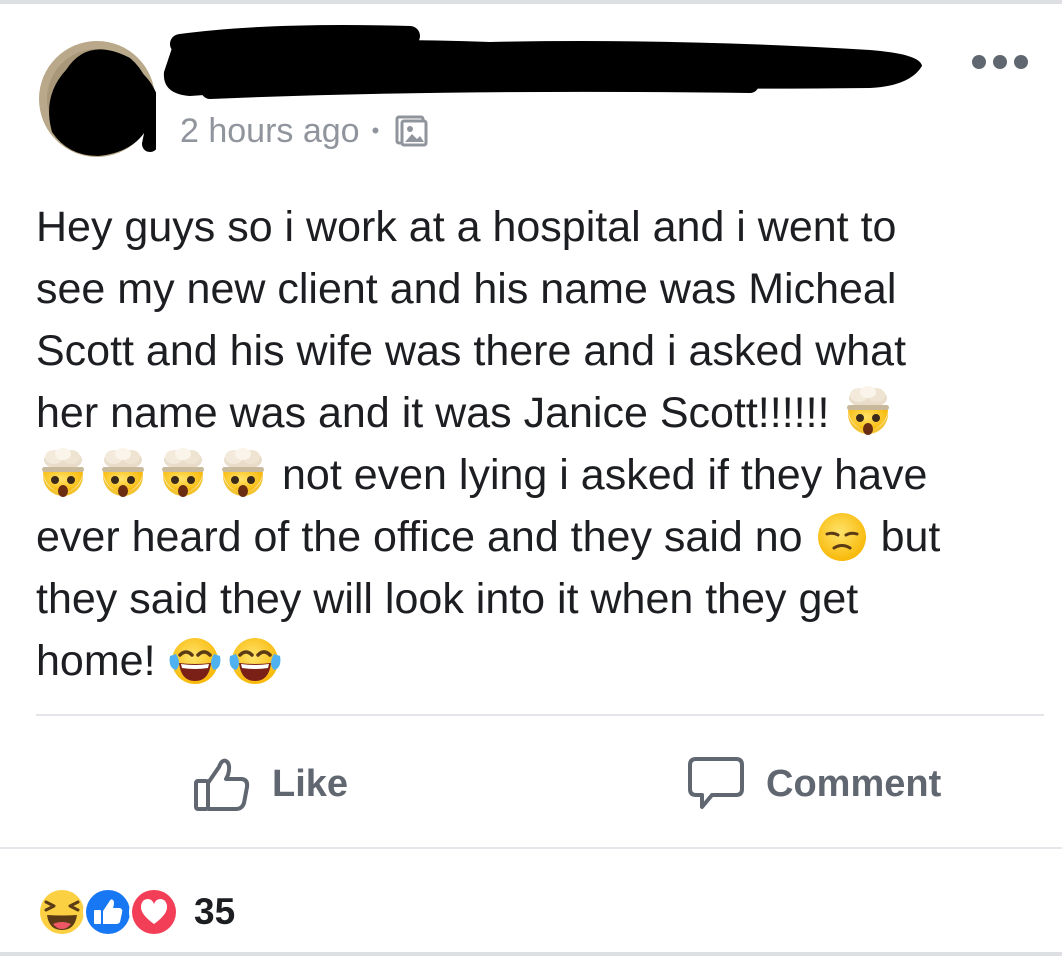  What do you see at coordinates (310, 783) in the screenshot?
I see `like-label: Like` at bounding box center [310, 783].